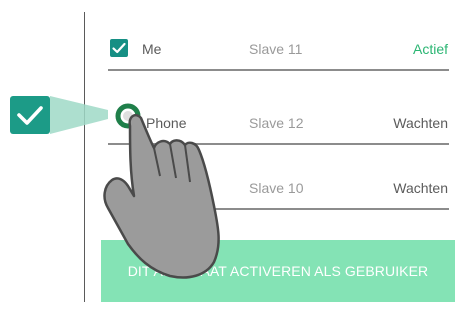  I want to click on tapping-hand-icon, so click(161, 191).